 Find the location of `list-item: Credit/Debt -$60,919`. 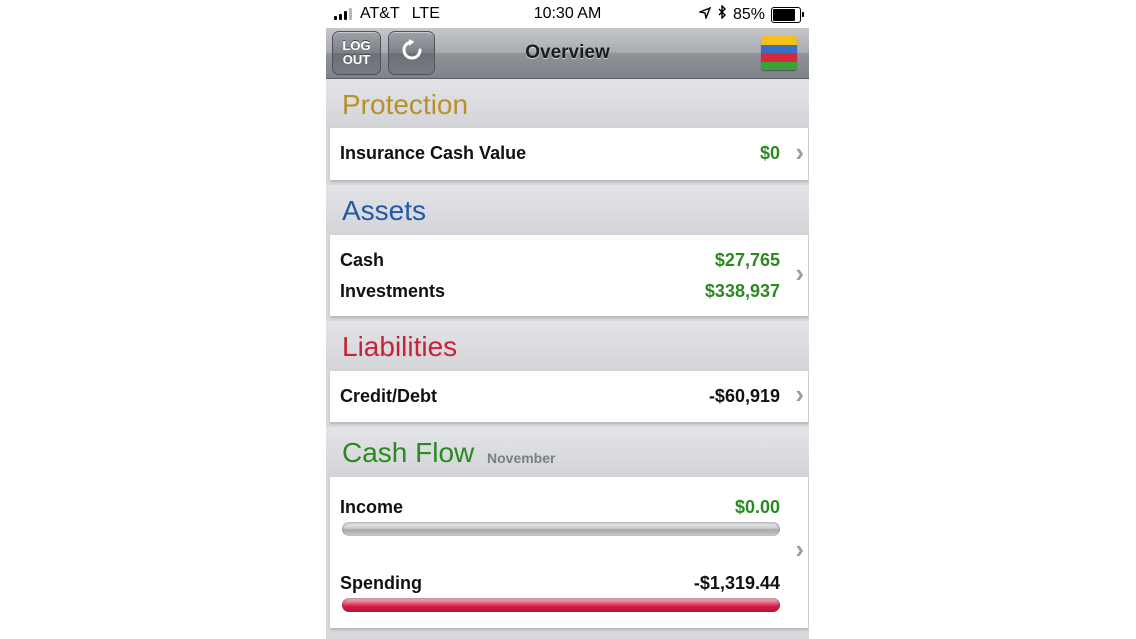

list-item: Credit/Debt -$60,919 is located at coordinates (560, 397).